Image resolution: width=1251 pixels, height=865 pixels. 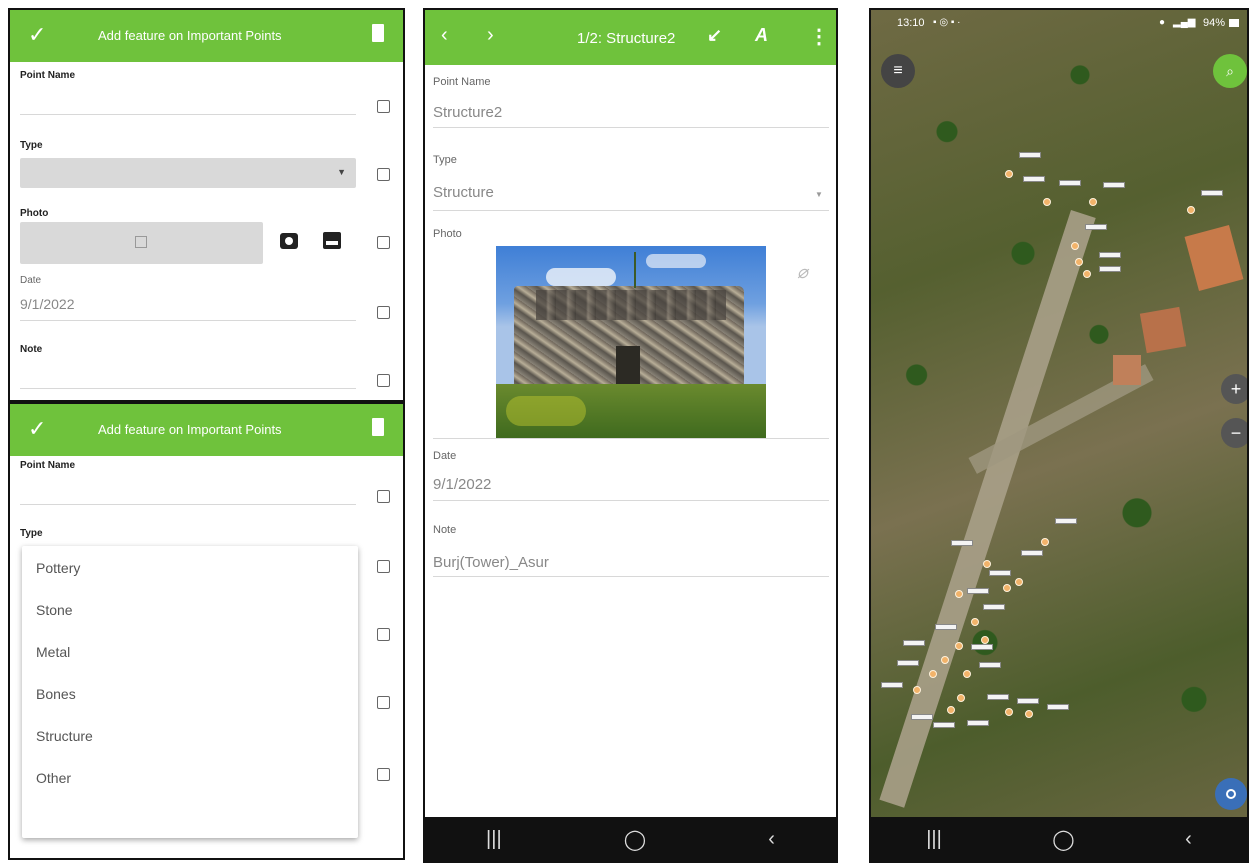 What do you see at coordinates (289, 241) in the screenshot?
I see `camera-icon` at bounding box center [289, 241].